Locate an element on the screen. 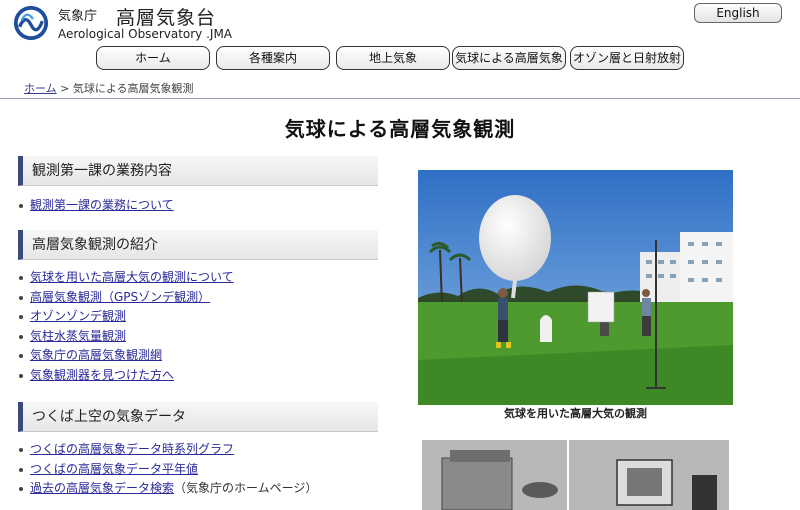  english-button: English is located at coordinates (738, 13).